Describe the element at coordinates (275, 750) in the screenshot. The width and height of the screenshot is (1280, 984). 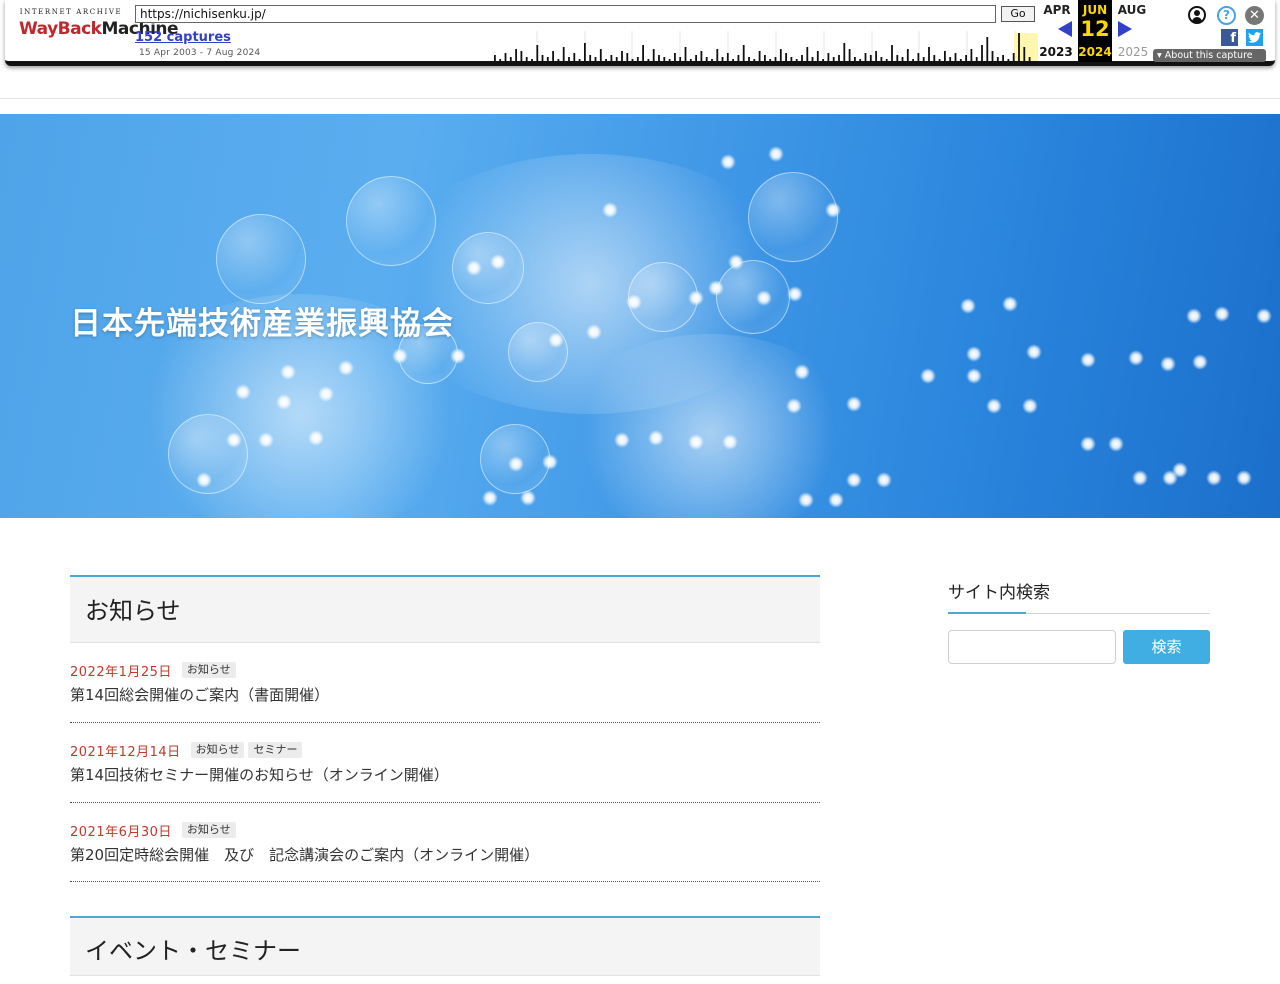
I see `news-category-tag: セミナー` at that location.